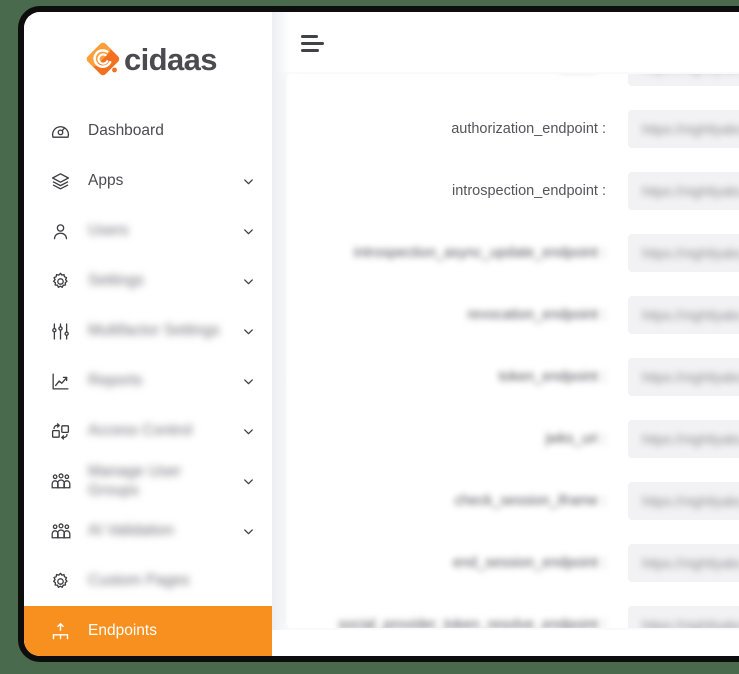 This screenshot has width=739, height=674. What do you see at coordinates (106, 181) in the screenshot?
I see `sidebar-item-label: Apps` at bounding box center [106, 181].